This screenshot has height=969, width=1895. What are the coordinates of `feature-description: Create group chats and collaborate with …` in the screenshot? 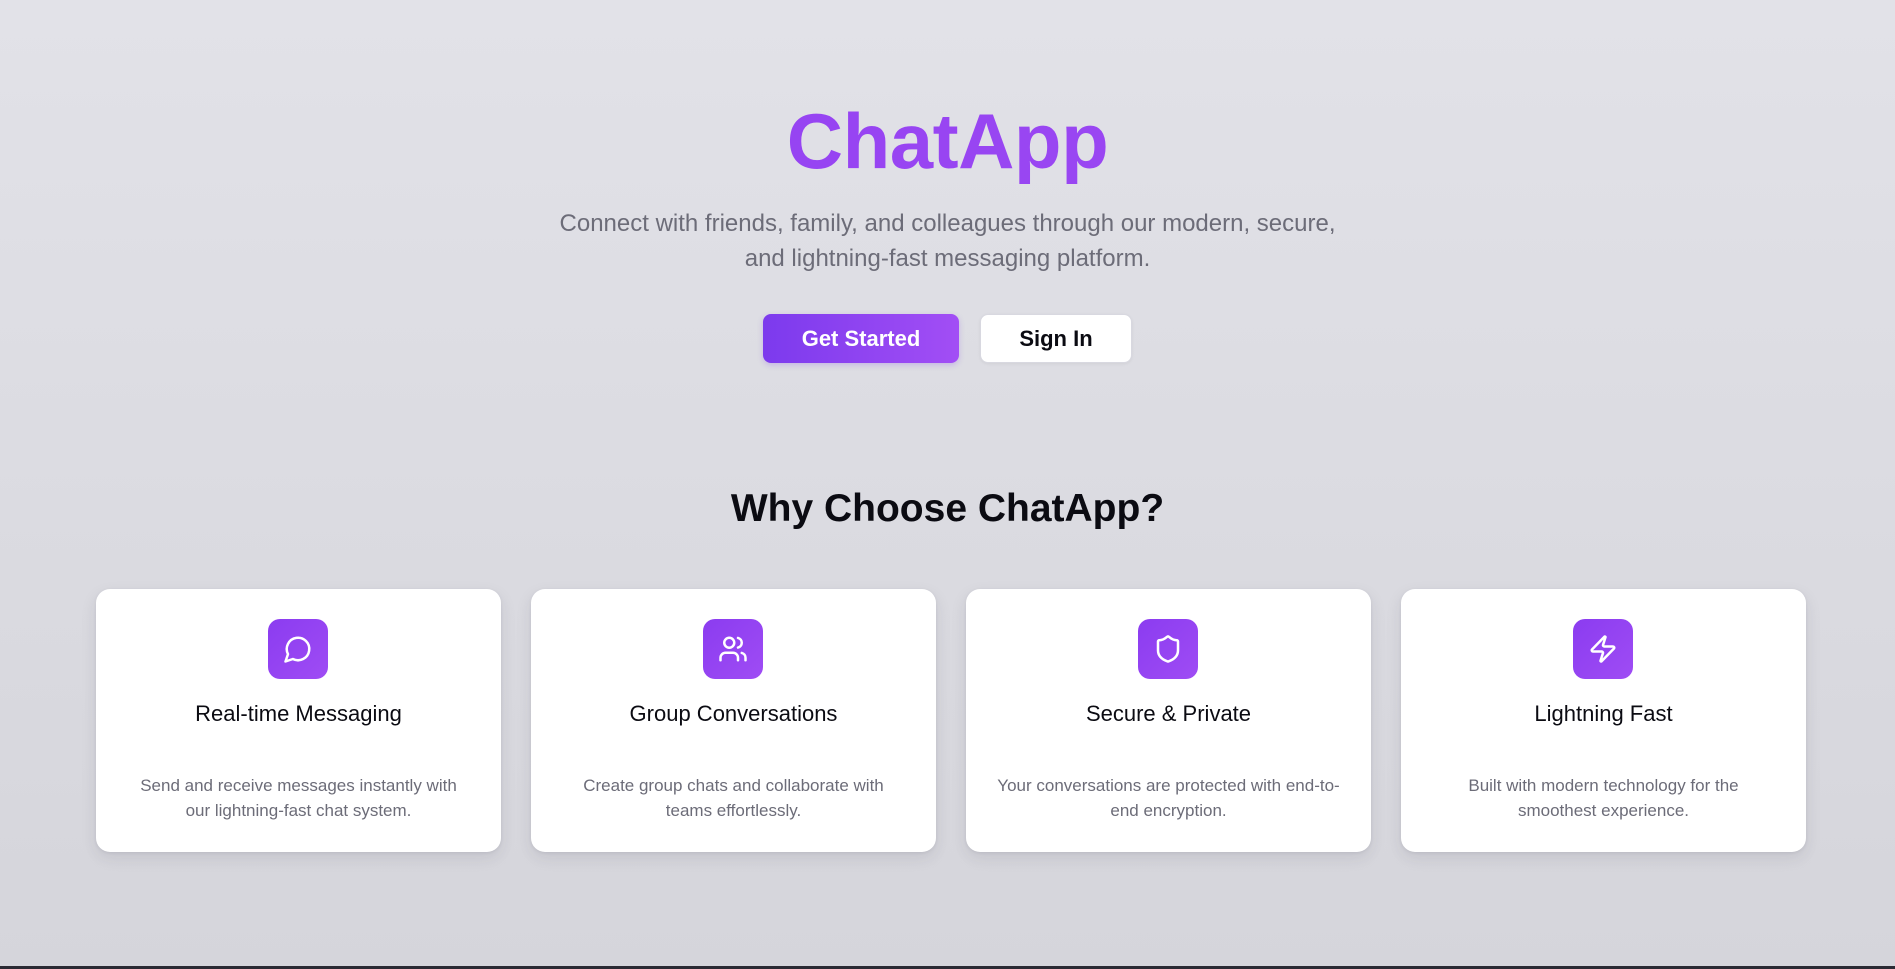 It's located at (733, 798).